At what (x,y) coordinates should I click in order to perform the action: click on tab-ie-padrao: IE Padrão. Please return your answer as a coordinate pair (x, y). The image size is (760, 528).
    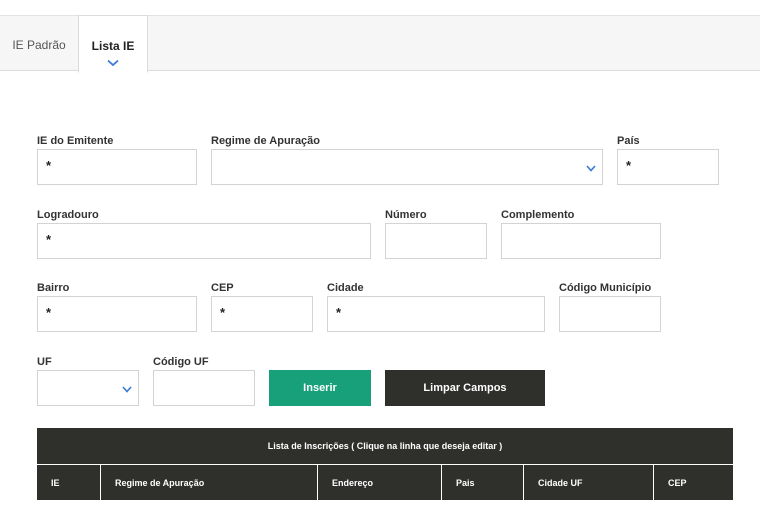
    Looking at the image, I should click on (39, 44).